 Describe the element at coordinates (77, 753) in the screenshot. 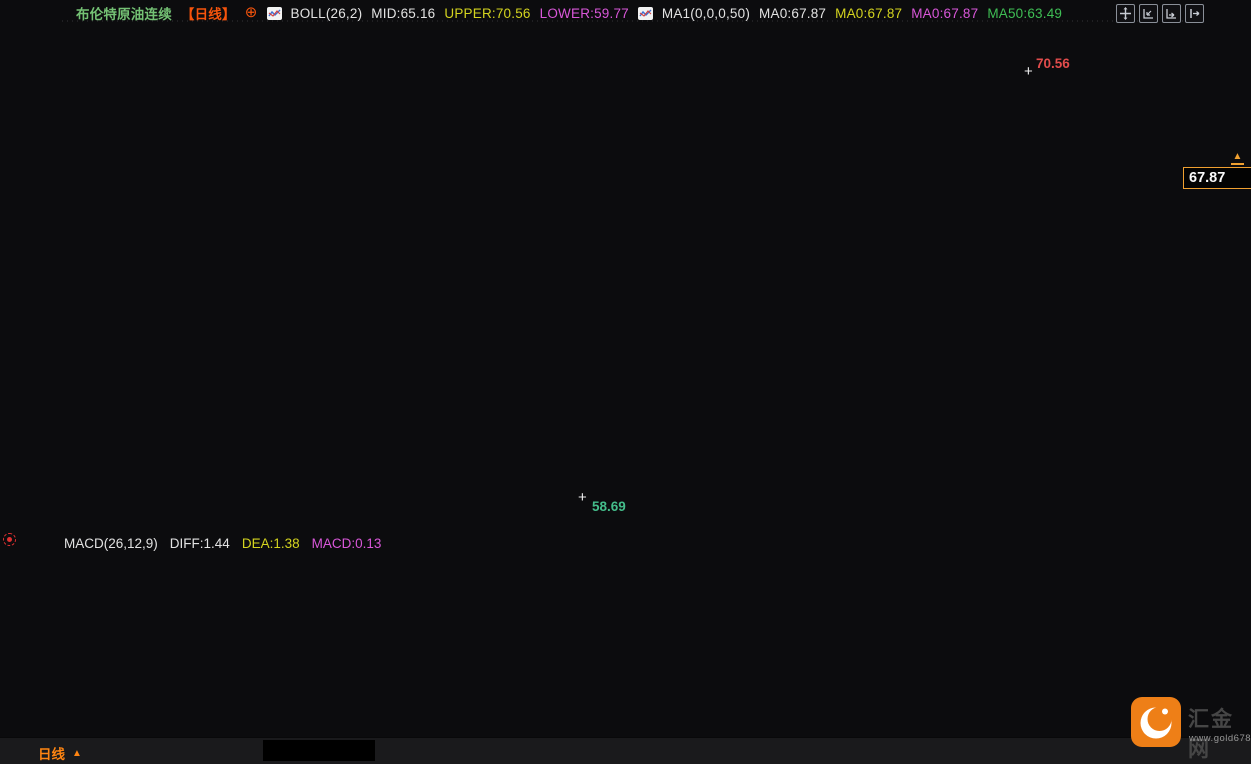

I see `chevron-up-icon: ▲` at that location.